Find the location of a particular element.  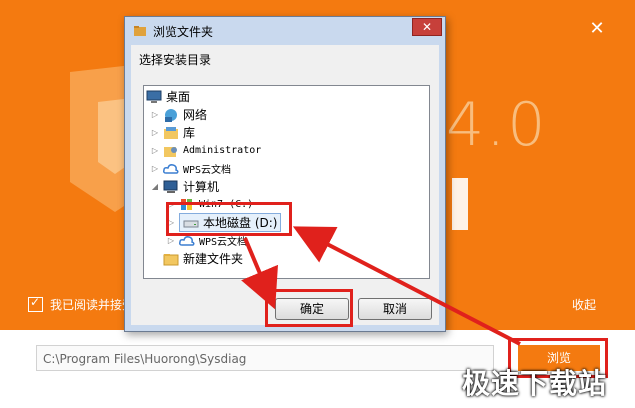

annotation-arrows is located at coordinates (381, 286).